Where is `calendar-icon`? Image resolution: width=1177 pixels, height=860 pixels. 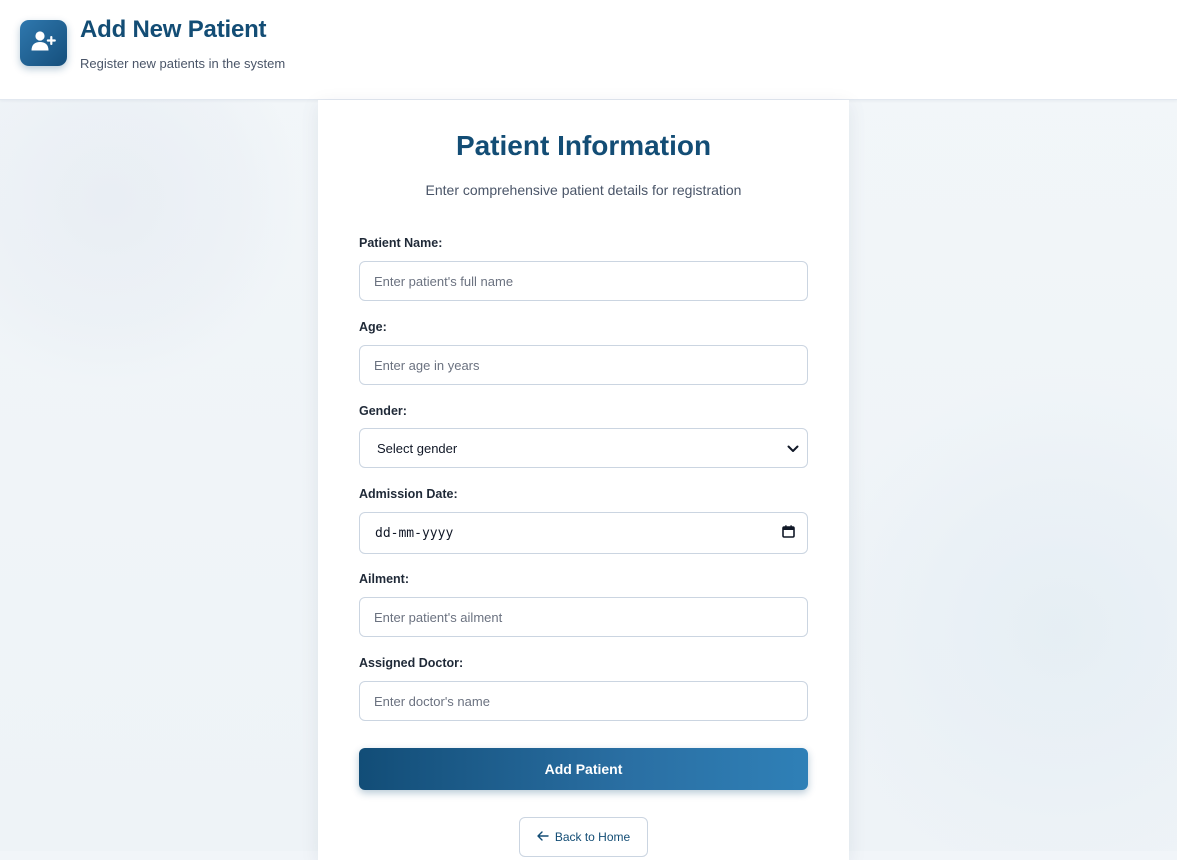
calendar-icon is located at coordinates (788, 533).